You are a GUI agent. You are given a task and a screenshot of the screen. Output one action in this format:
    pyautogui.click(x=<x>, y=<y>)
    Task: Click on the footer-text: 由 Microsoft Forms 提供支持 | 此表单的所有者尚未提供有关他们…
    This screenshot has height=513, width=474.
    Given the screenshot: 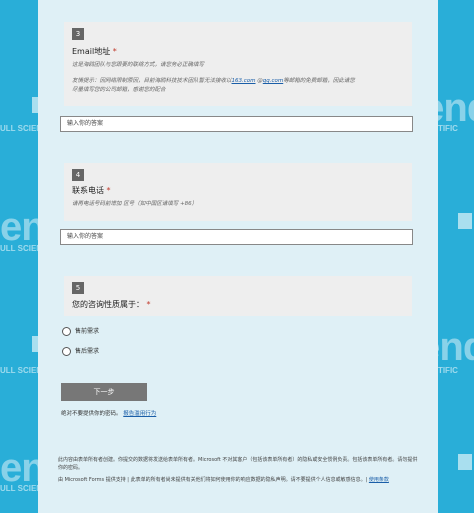 What is the action you would take?
    pyautogui.click(x=213, y=480)
    